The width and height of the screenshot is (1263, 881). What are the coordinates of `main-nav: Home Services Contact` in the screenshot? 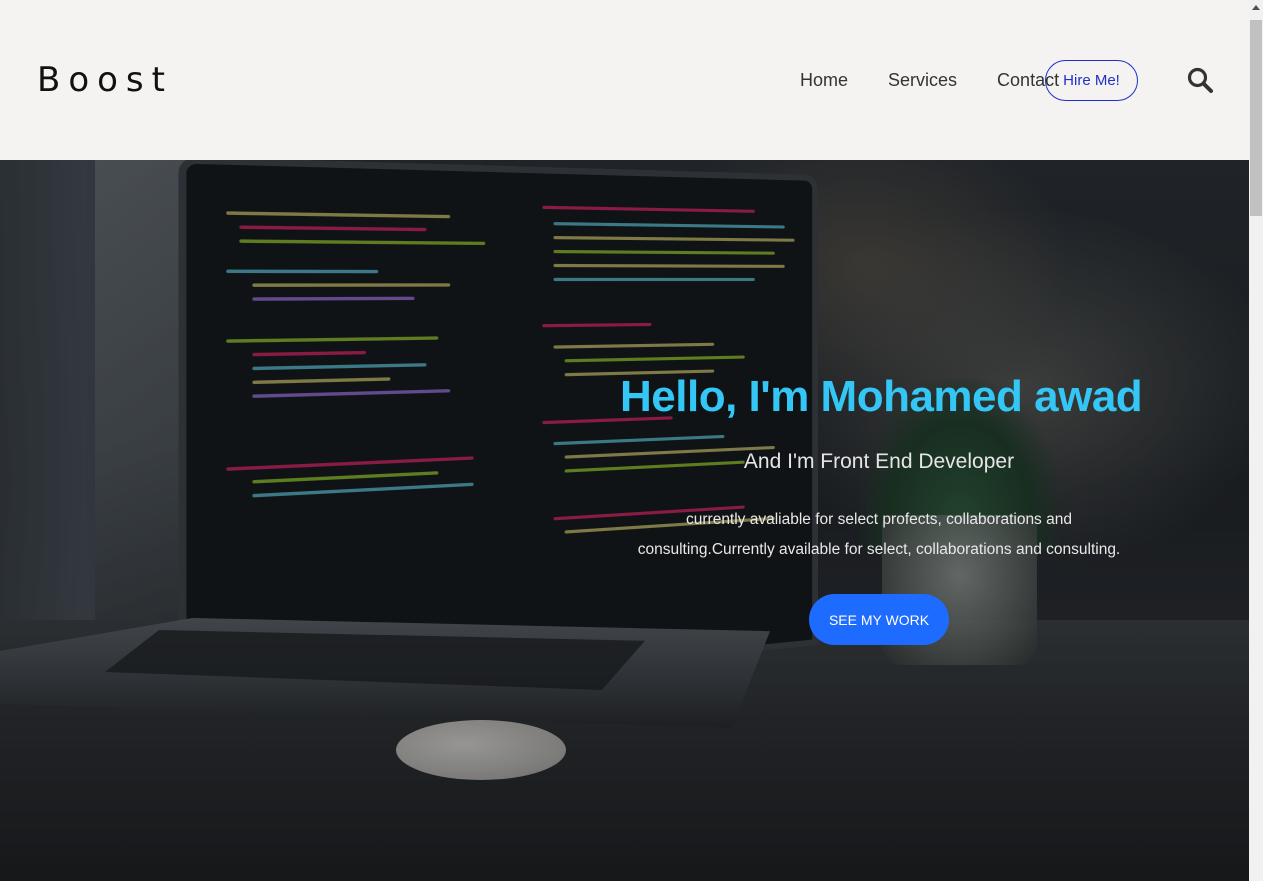 It's located at (929, 80).